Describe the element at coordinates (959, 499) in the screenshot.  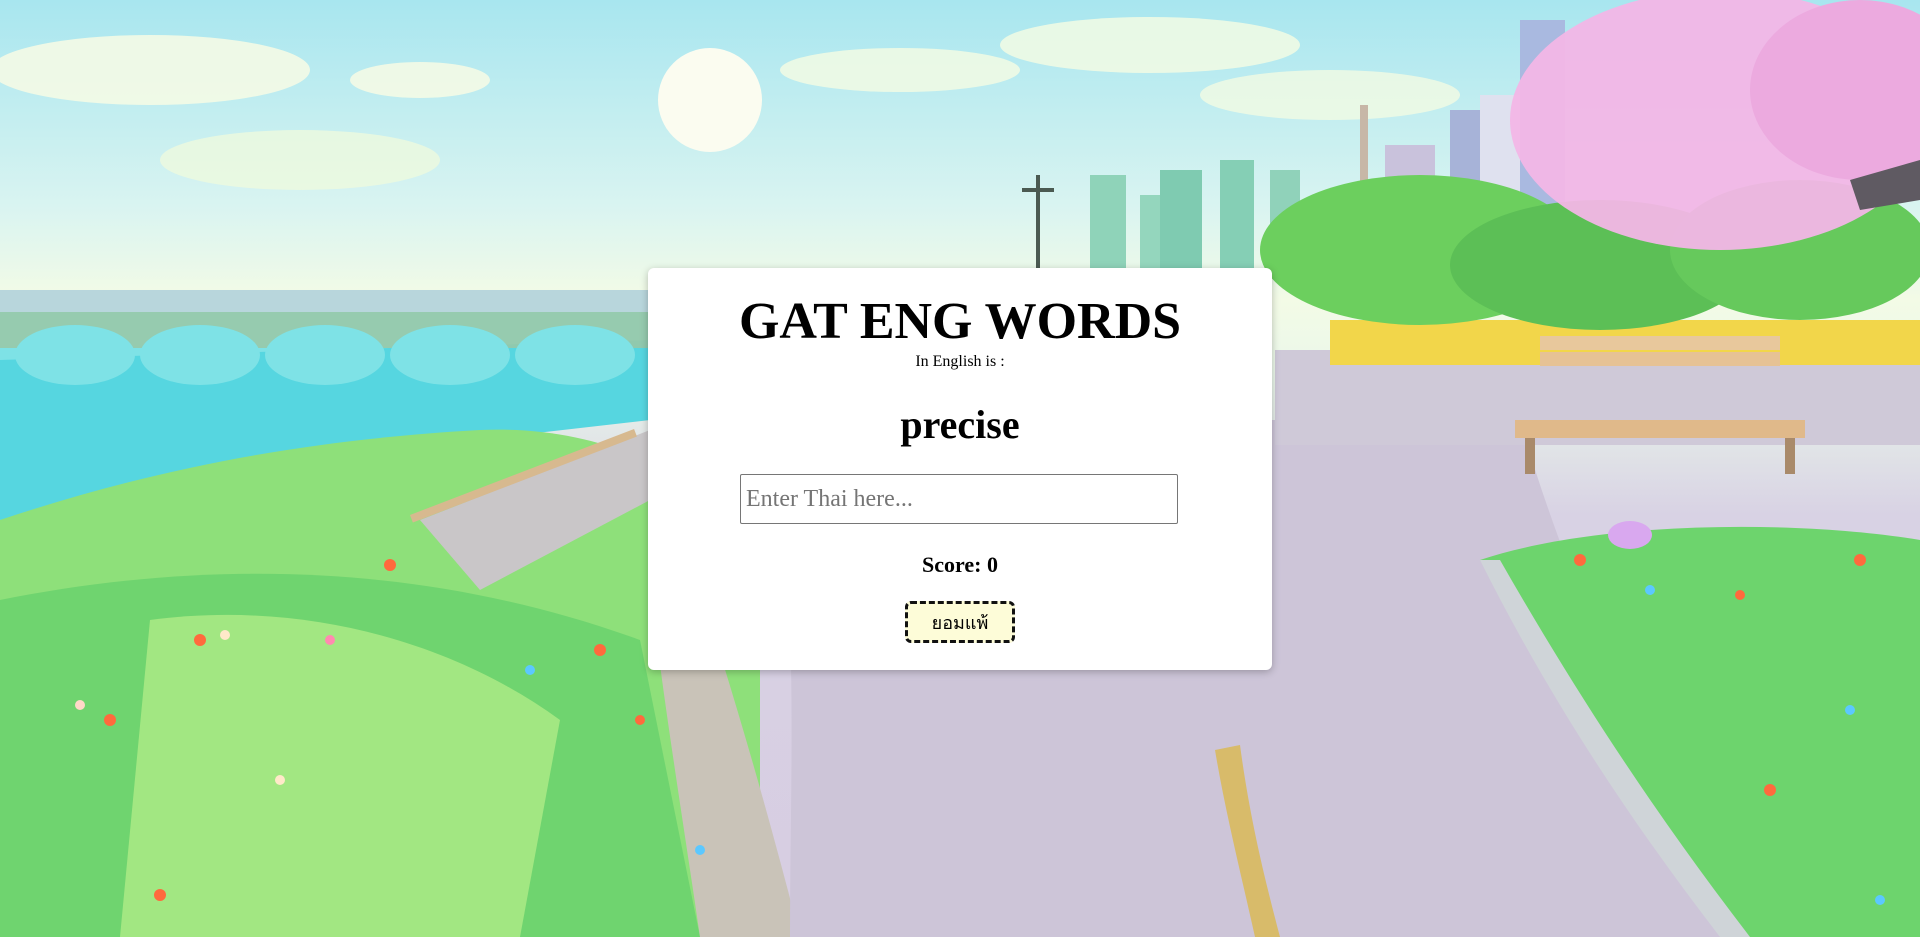
I see `thai-answer-input` at that location.